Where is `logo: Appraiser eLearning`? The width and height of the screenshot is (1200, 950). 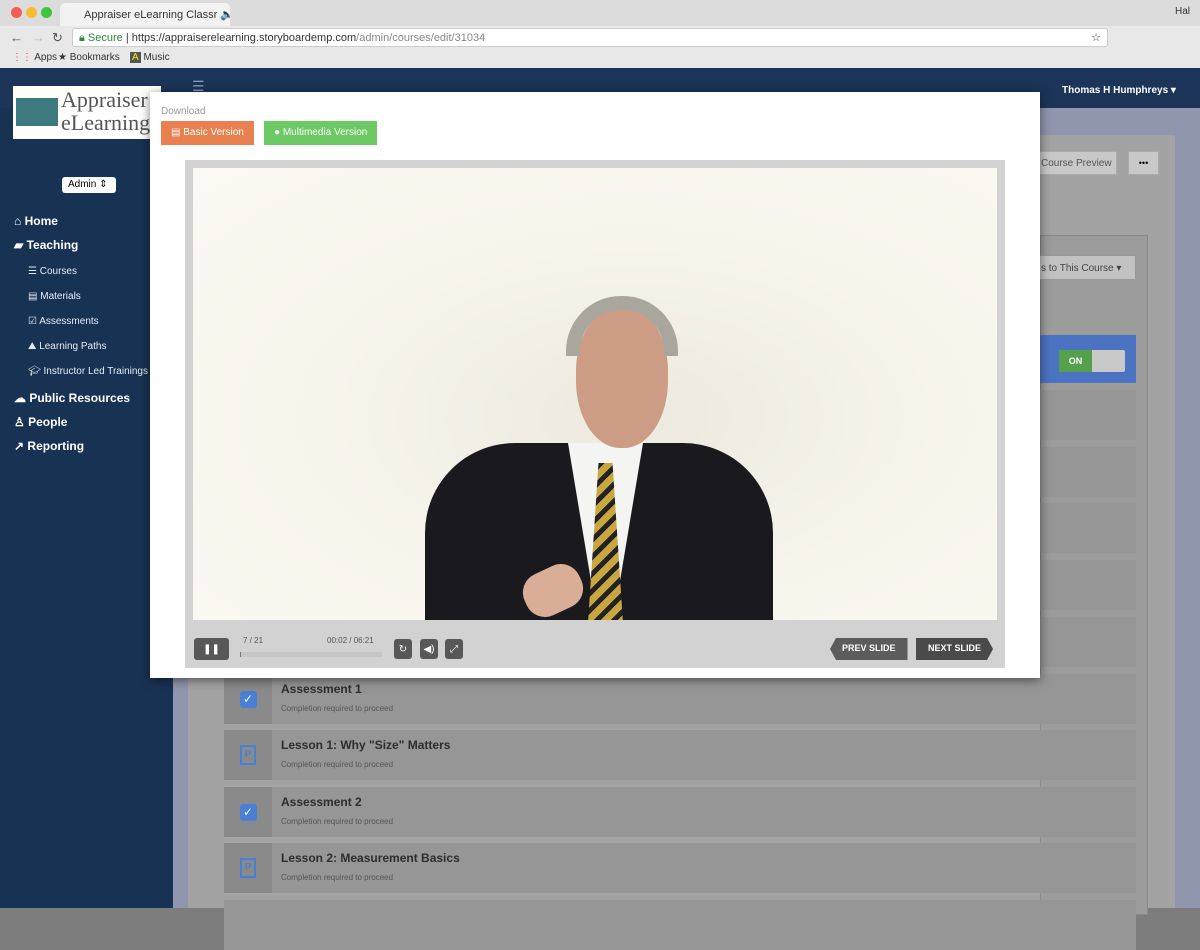
logo: Appraiser eLearning is located at coordinates (87, 112).